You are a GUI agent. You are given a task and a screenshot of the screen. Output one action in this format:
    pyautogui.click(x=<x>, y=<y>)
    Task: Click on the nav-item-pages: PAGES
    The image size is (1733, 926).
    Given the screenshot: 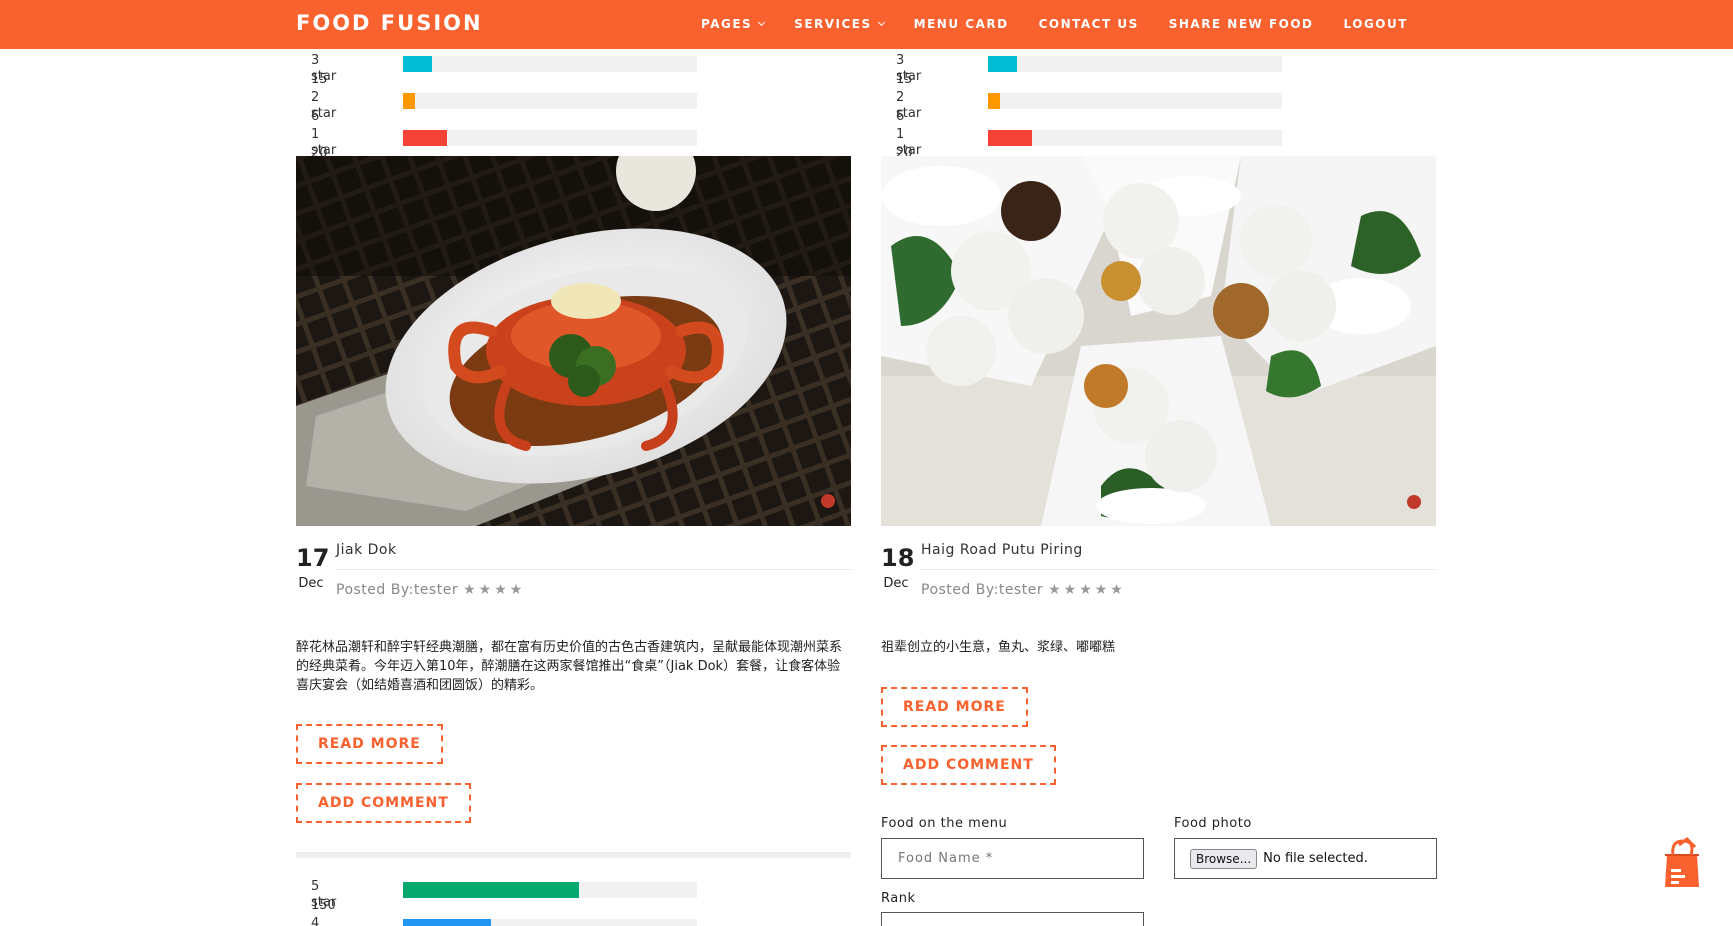 What is the action you would take?
    pyautogui.click(x=733, y=24)
    